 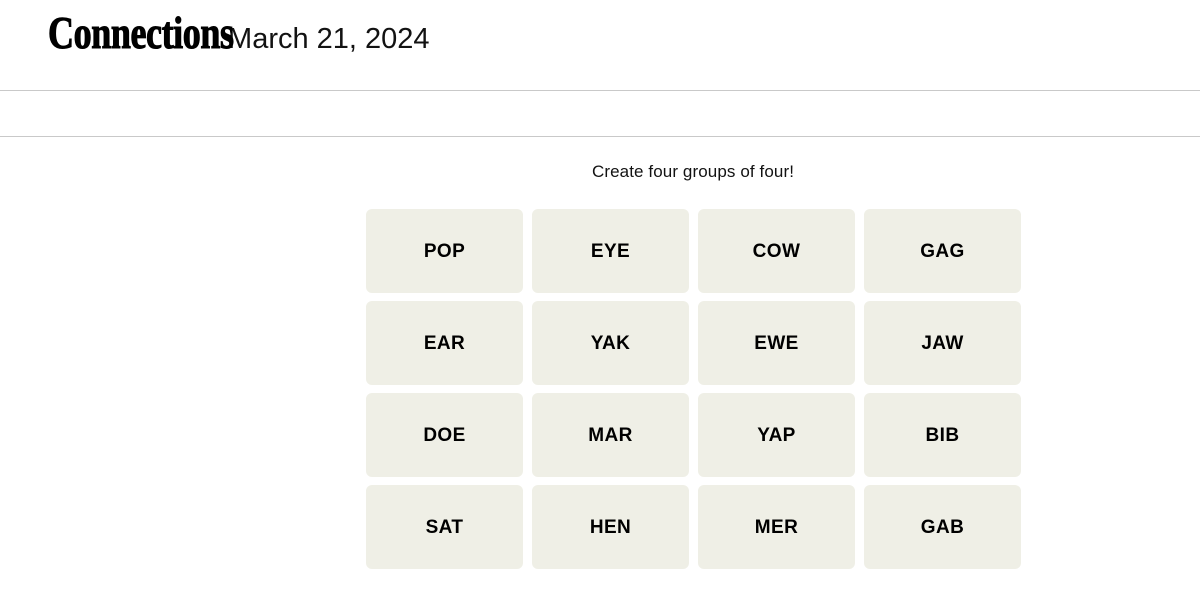 I want to click on word-tile-label: MER, so click(x=776, y=527).